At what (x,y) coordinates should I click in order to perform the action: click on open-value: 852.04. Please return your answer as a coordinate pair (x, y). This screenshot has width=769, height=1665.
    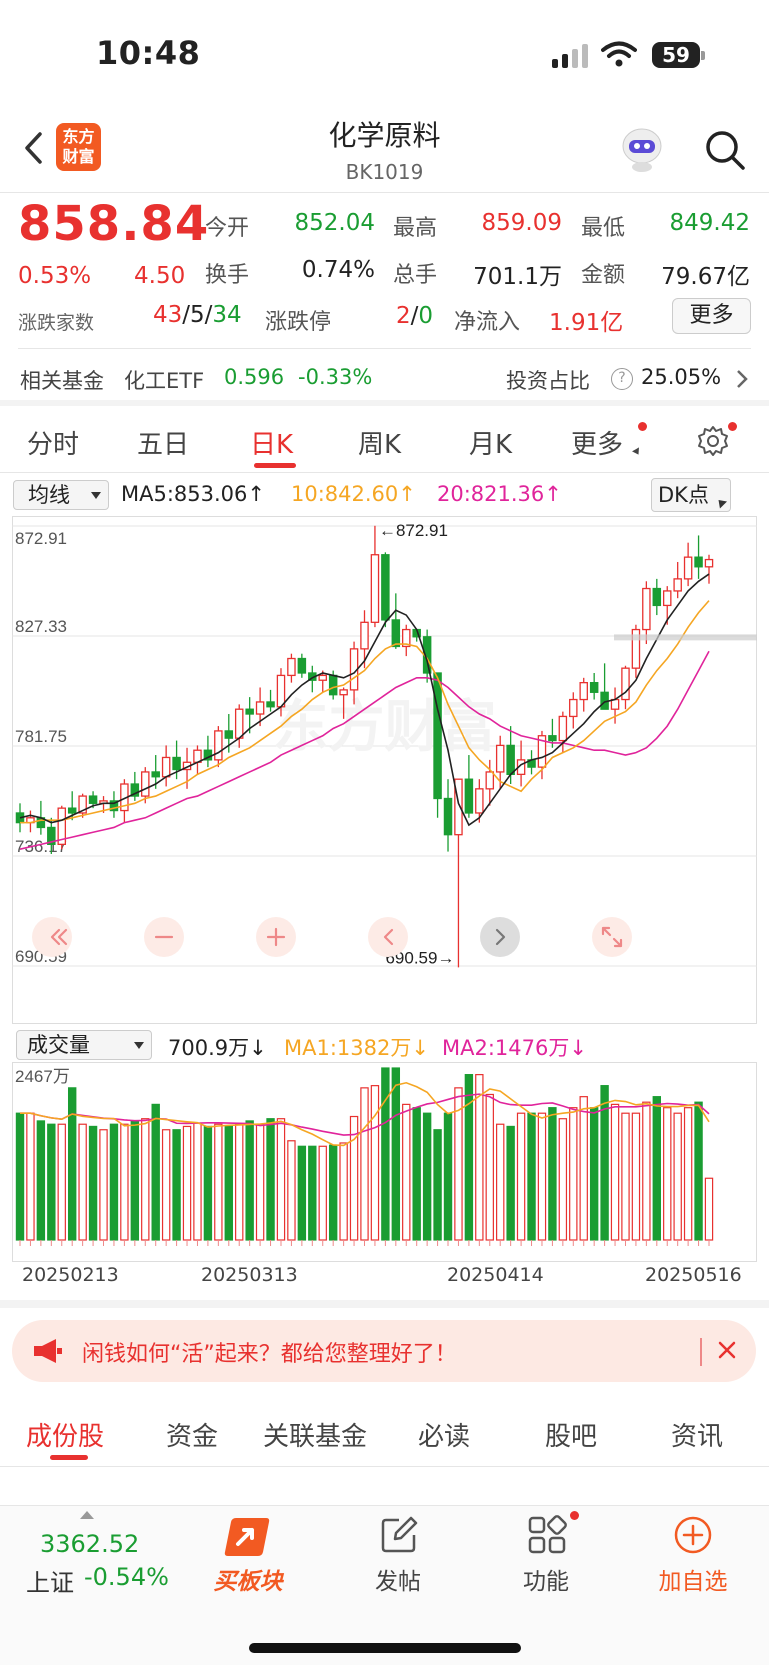
    Looking at the image, I should click on (334, 223).